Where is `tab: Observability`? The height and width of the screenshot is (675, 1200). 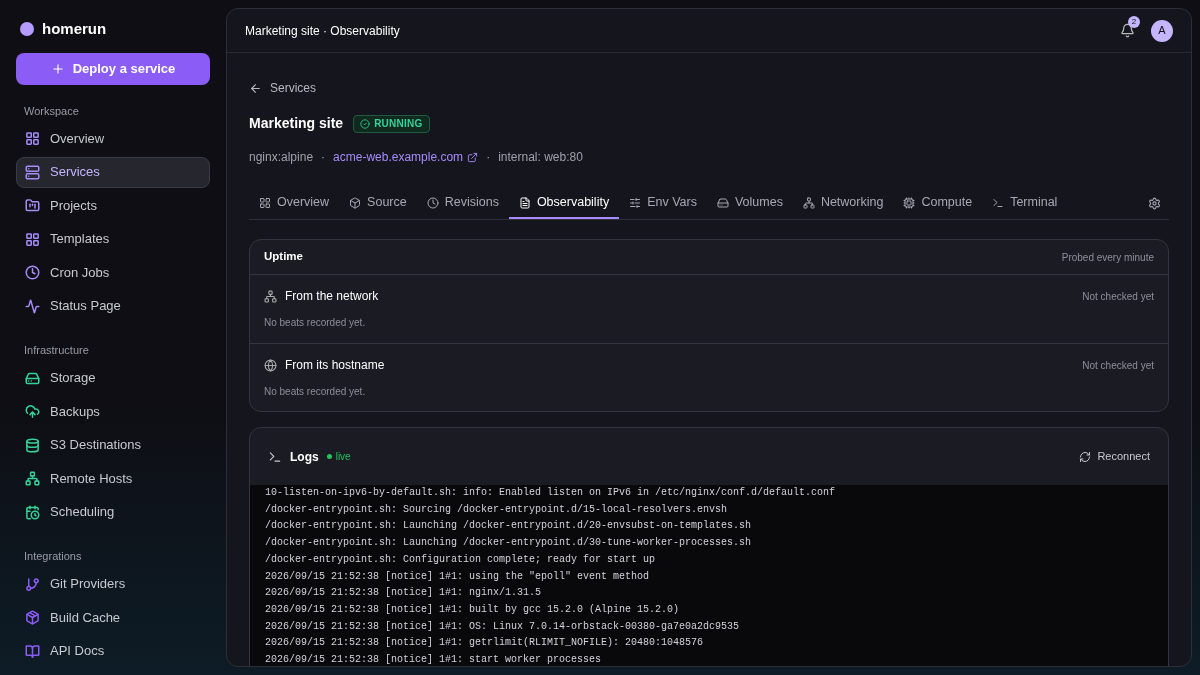 tab: Observability is located at coordinates (564, 203).